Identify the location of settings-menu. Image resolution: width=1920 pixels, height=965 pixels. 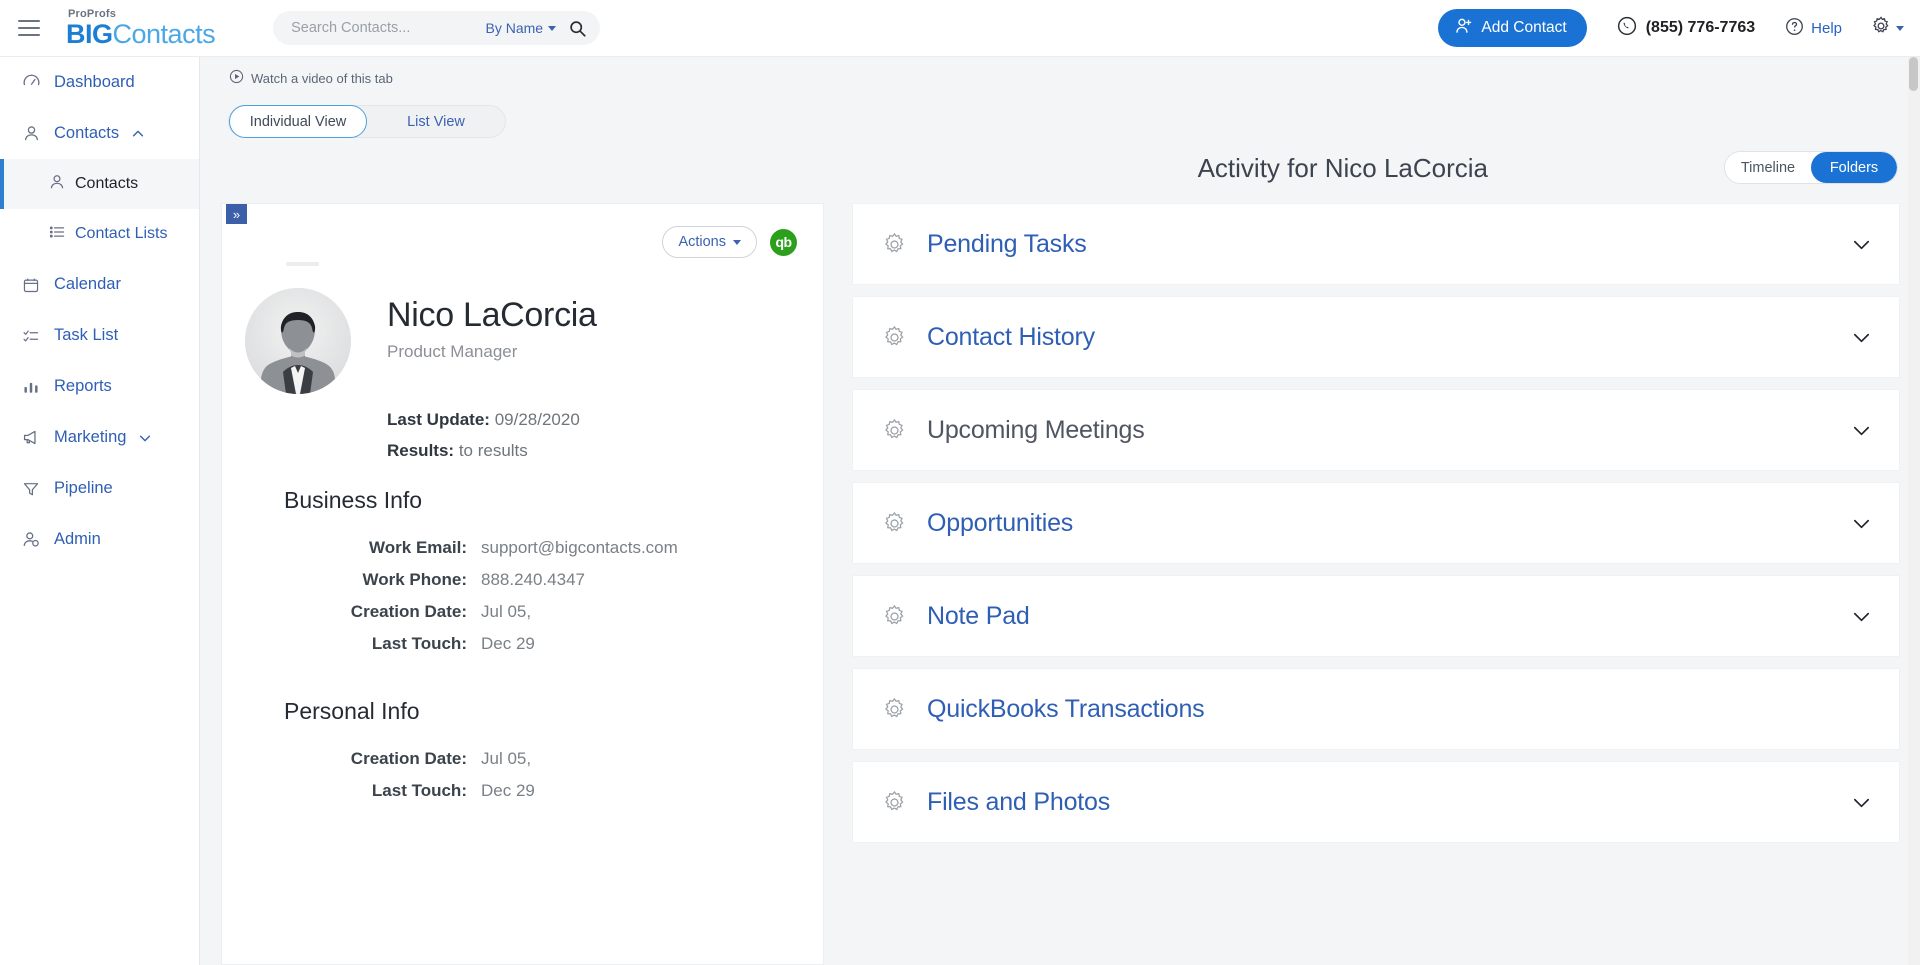
(1887, 28).